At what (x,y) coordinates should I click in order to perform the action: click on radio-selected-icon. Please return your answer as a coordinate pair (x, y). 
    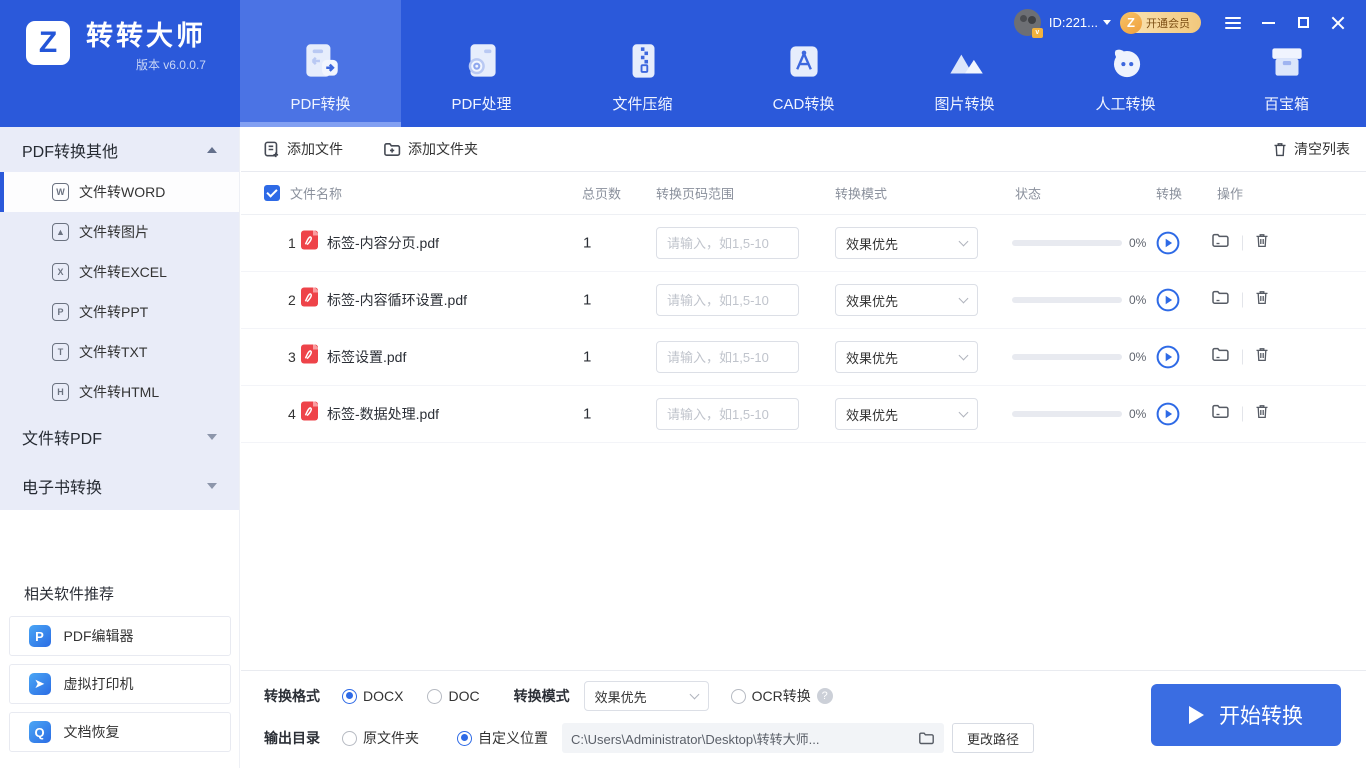
    Looking at the image, I should click on (349, 696).